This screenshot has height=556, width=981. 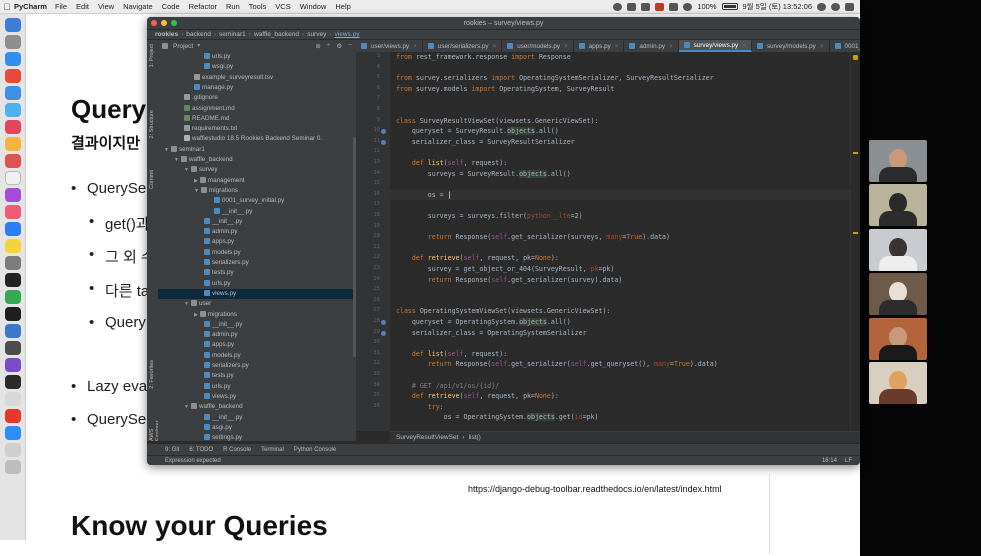 What do you see at coordinates (646, 6) in the screenshot?
I see `keyboard-icon` at bounding box center [646, 6].